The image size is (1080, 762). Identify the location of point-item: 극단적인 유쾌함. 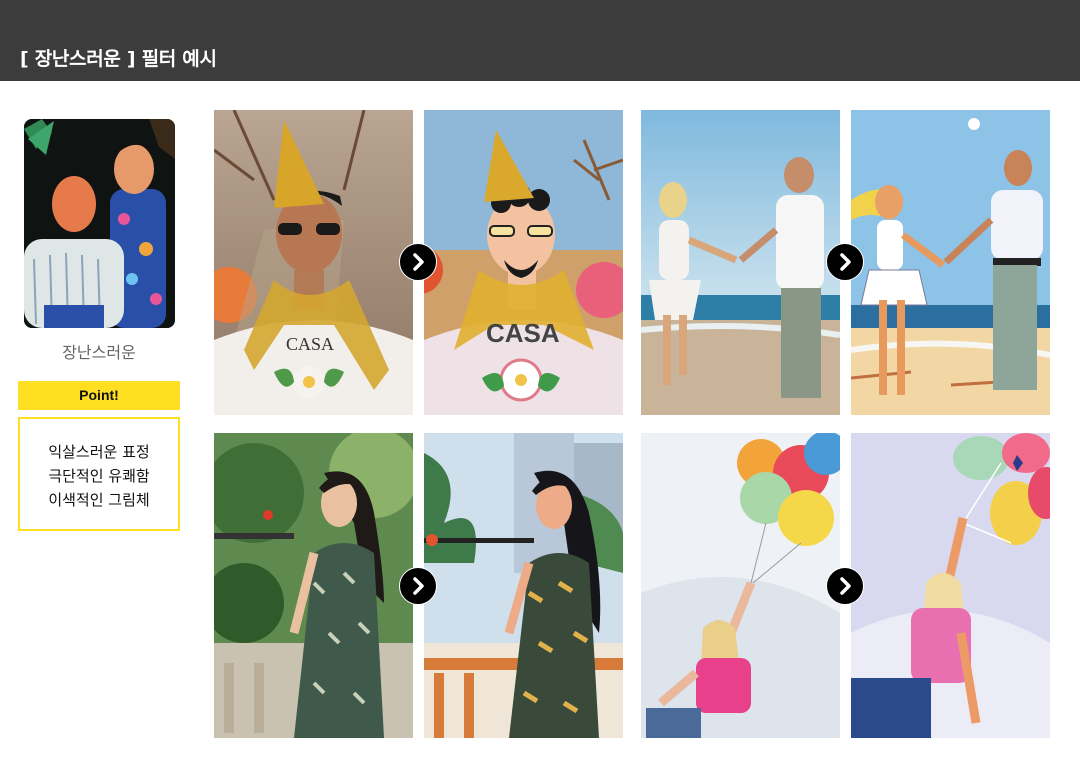
(99, 476).